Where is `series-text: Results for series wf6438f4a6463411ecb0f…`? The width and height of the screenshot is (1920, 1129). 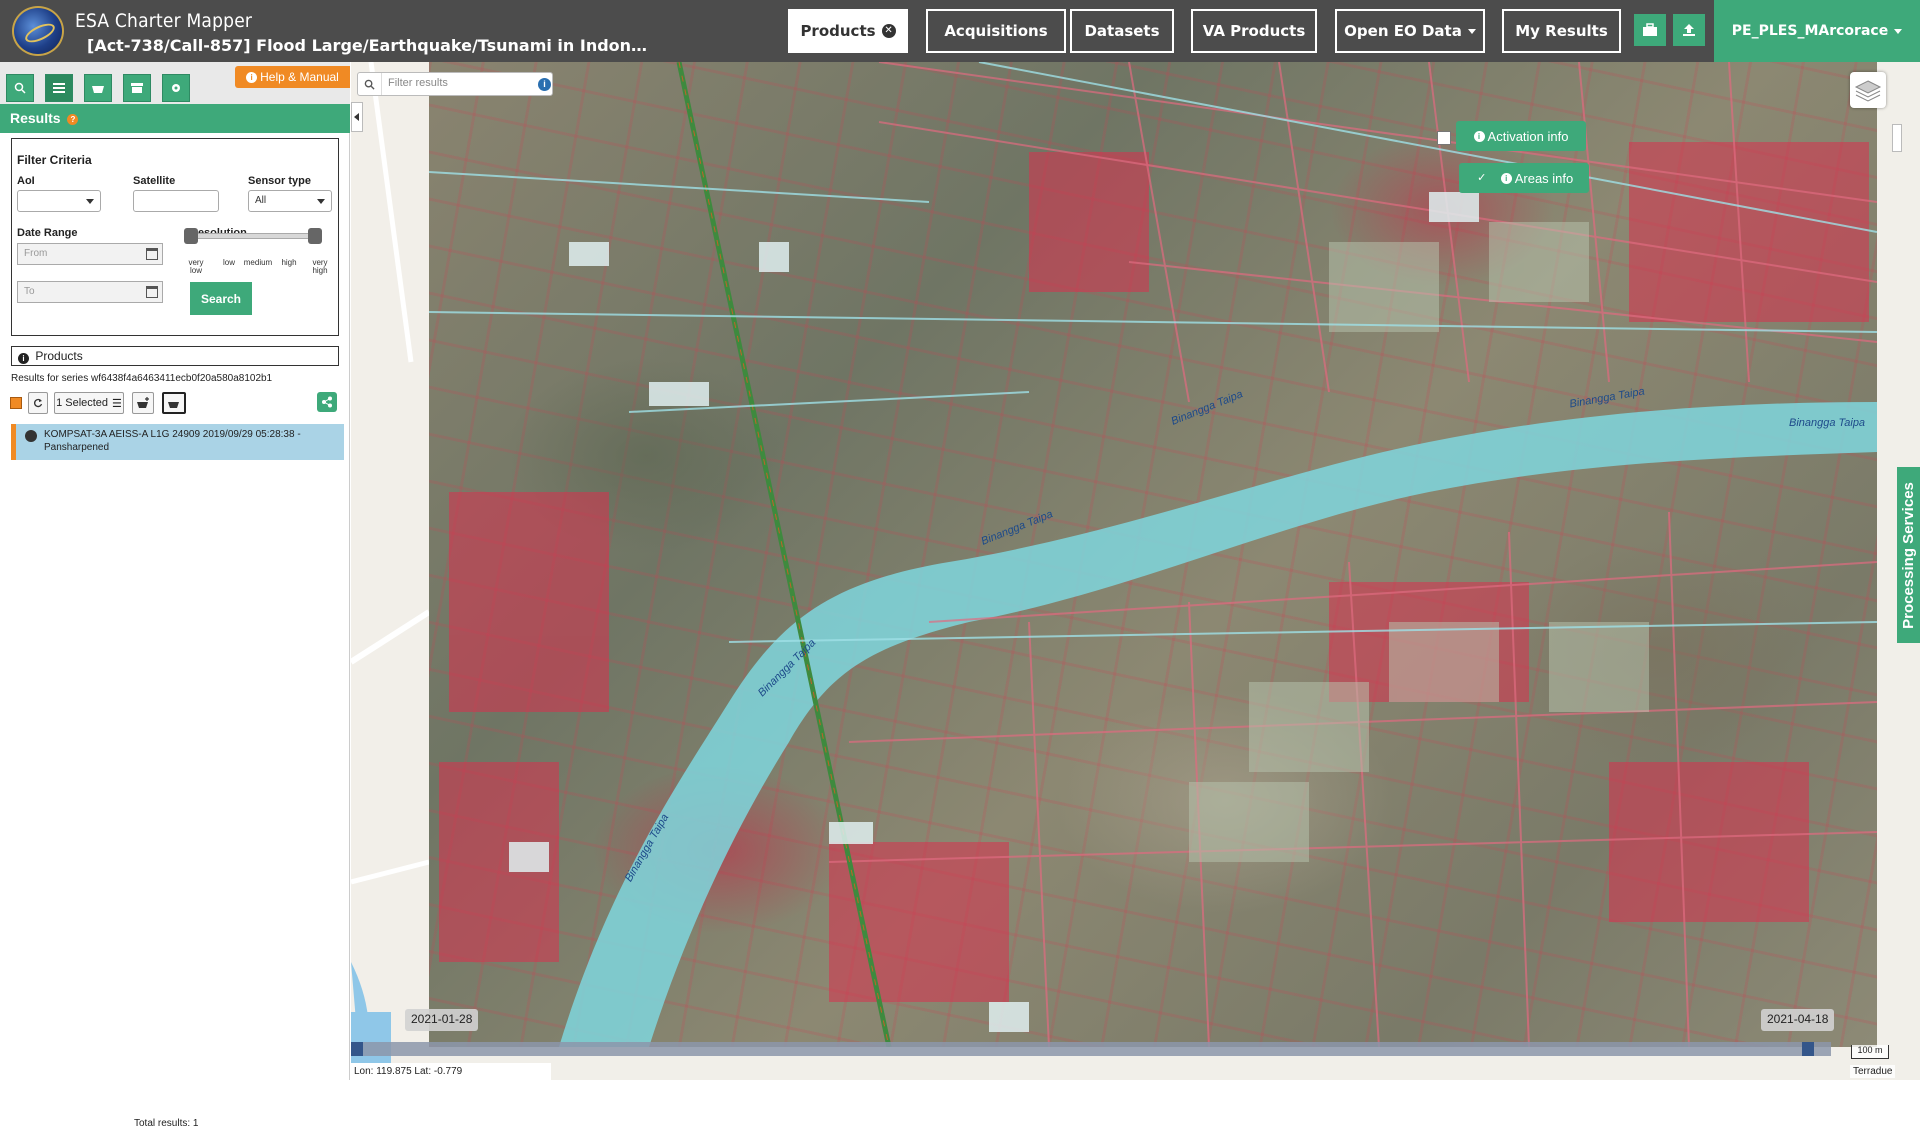
series-text: Results for series wf6438f4a6463411ecb0f… is located at coordinates (142, 378).